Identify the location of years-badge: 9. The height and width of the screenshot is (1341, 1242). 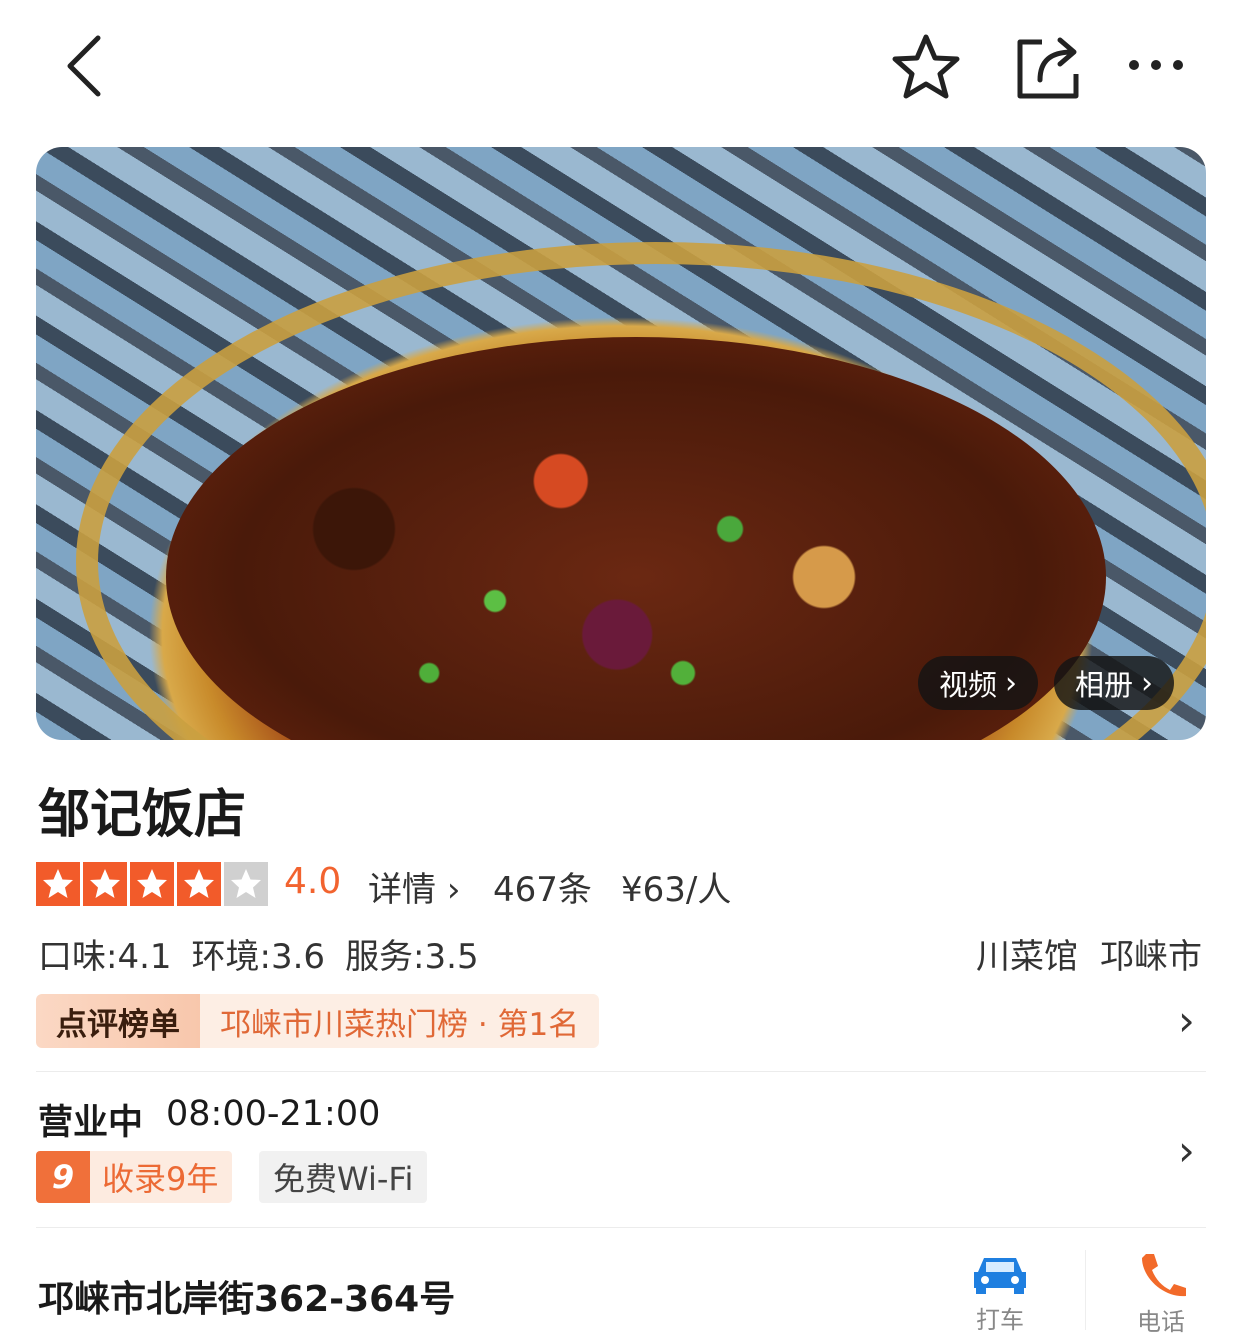
(63, 1177).